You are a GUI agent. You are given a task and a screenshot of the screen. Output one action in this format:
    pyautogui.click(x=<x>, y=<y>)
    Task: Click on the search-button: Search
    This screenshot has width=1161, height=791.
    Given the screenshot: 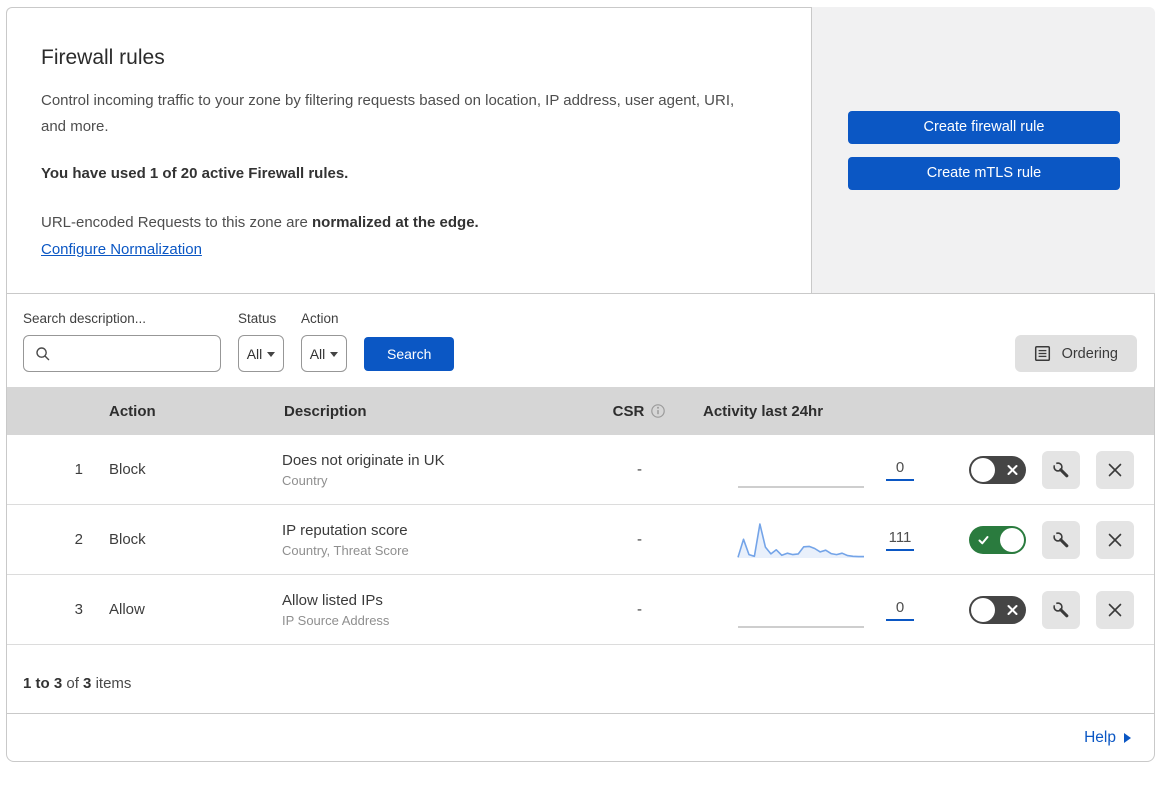 What is the action you would take?
    pyautogui.click(x=409, y=354)
    